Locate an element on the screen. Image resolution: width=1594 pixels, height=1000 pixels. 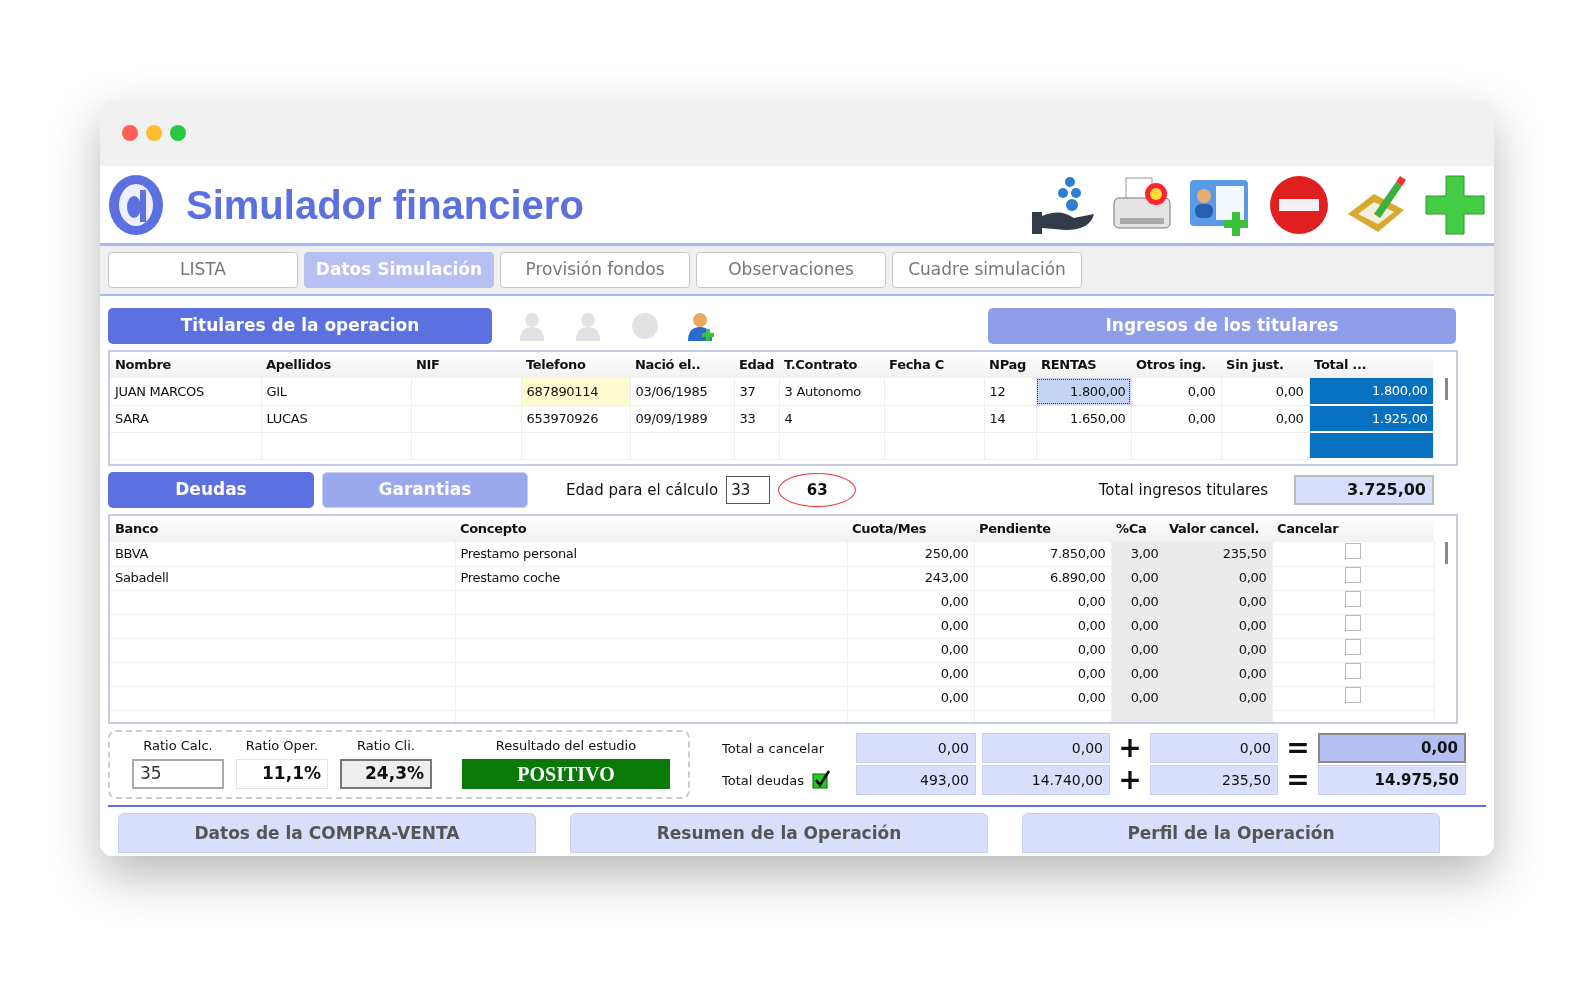
table-cell: 6.890,00 is located at coordinates (1042, 578).